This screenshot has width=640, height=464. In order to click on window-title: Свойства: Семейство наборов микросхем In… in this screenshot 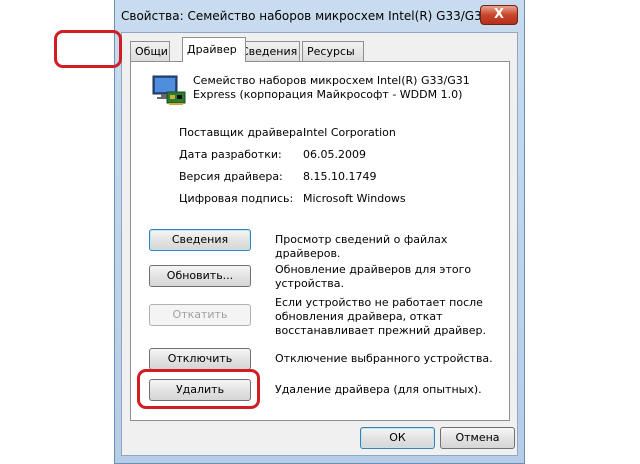, I will do `click(301, 16)`.